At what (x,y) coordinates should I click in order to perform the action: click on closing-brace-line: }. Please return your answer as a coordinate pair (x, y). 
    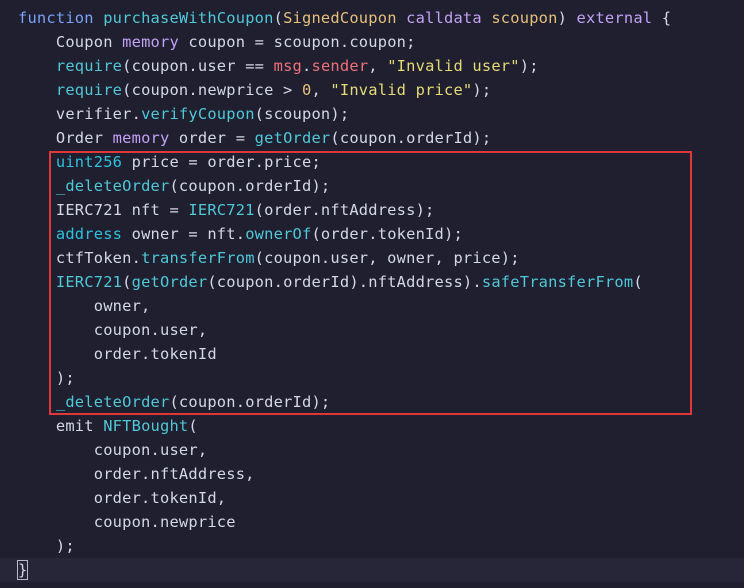
    Looking at the image, I should click on (22, 570).